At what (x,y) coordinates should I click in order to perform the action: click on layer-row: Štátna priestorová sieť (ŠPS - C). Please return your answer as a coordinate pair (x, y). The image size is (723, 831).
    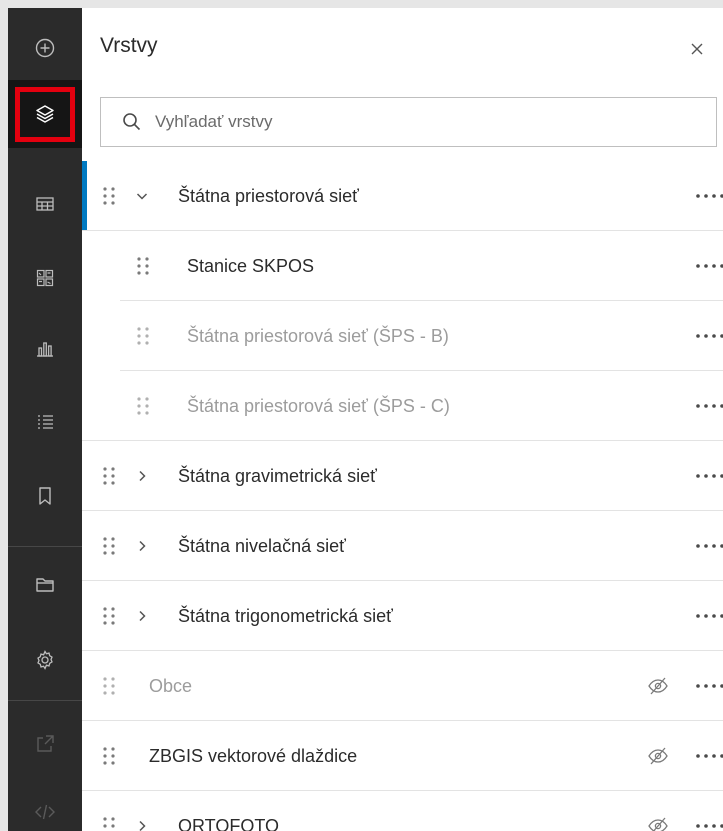
    Looking at the image, I should click on (402, 406).